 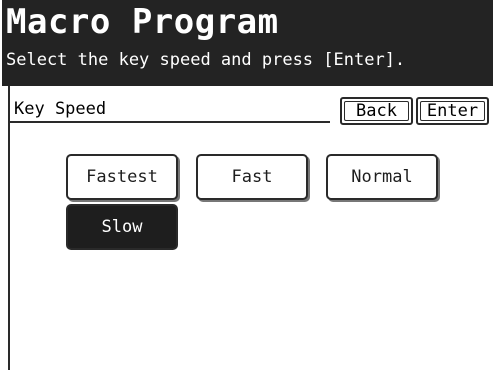 What do you see at coordinates (206, 60) in the screenshot?
I see `page-instruction: Select the key speed and press [Enter].` at bounding box center [206, 60].